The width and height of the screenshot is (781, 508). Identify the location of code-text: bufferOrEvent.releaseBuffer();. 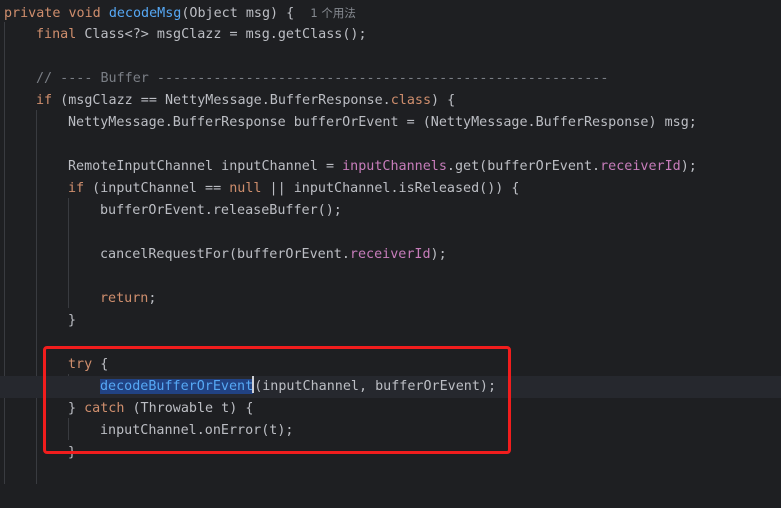
(221, 210).